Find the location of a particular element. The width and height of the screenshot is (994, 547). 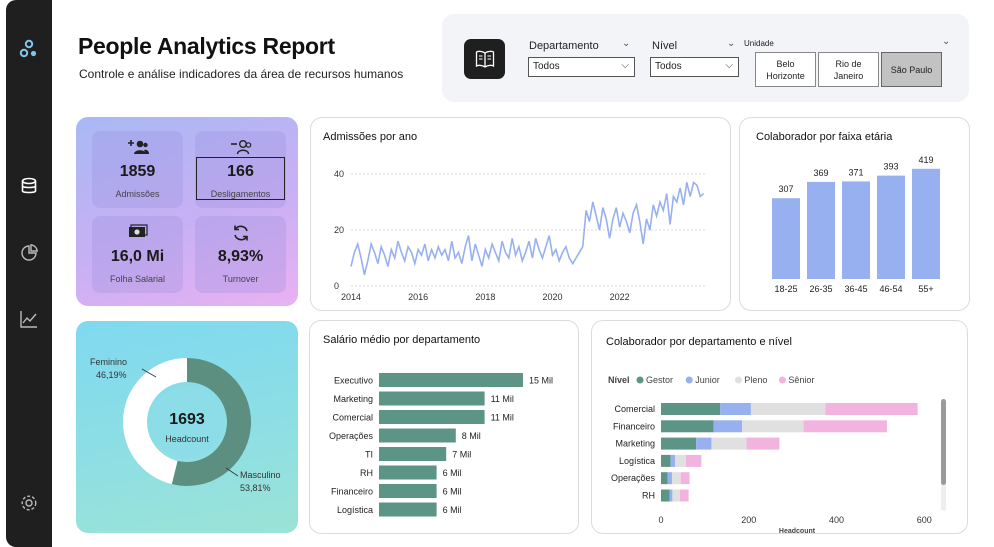

unit-button-sao-paulo: São Paulo is located at coordinates (911, 69).